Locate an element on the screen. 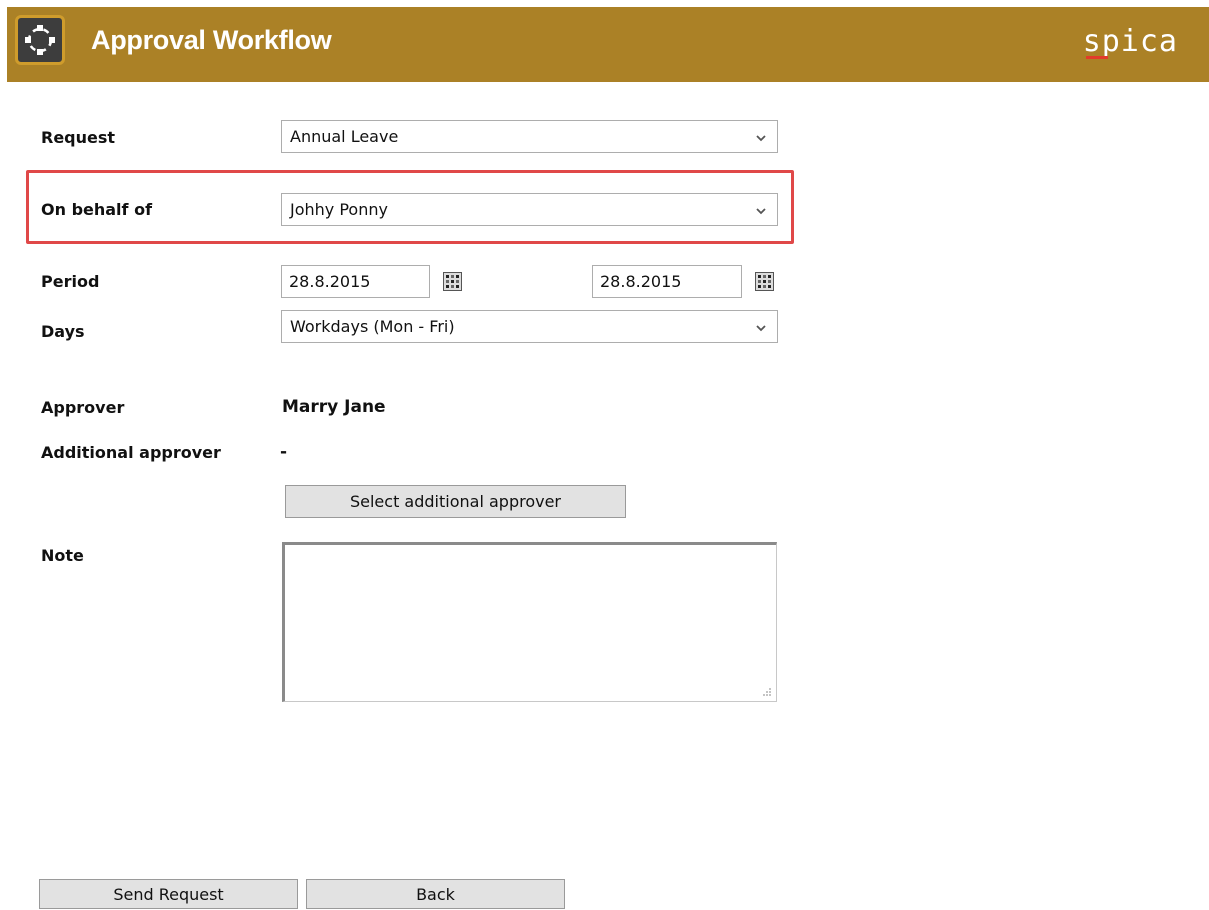 This screenshot has height=910, width=1209. period-label: Period is located at coordinates (70, 281).